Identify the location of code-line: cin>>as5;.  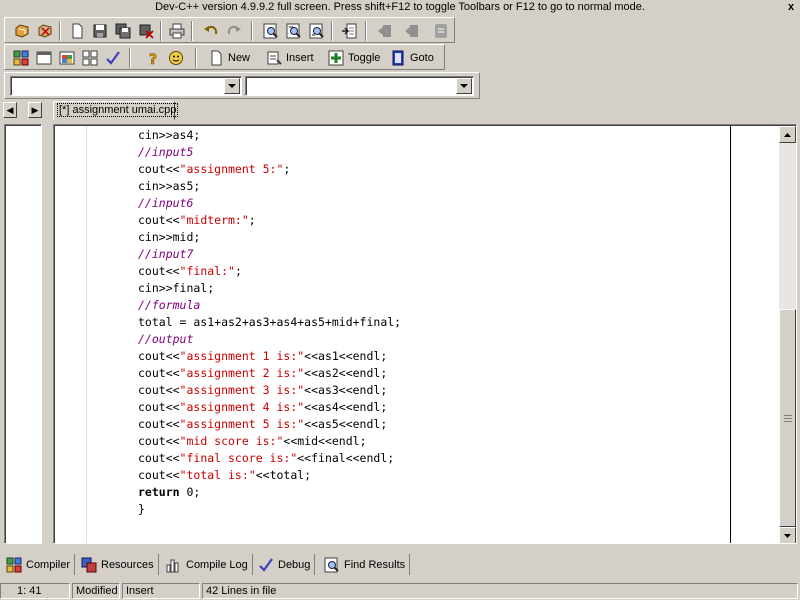
(269, 186).